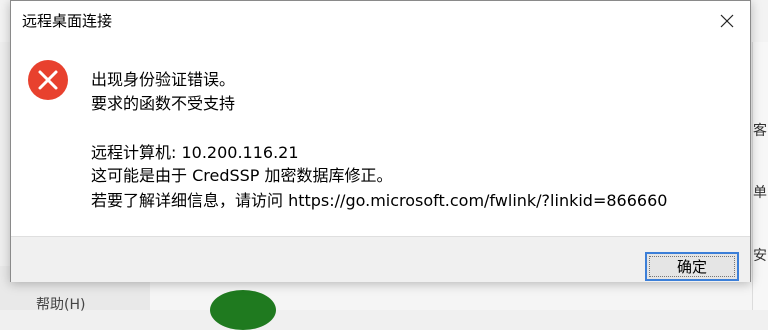 This screenshot has width=768, height=330. Describe the element at coordinates (67, 21) in the screenshot. I see `dialog-title: 远程桌面连接` at that location.